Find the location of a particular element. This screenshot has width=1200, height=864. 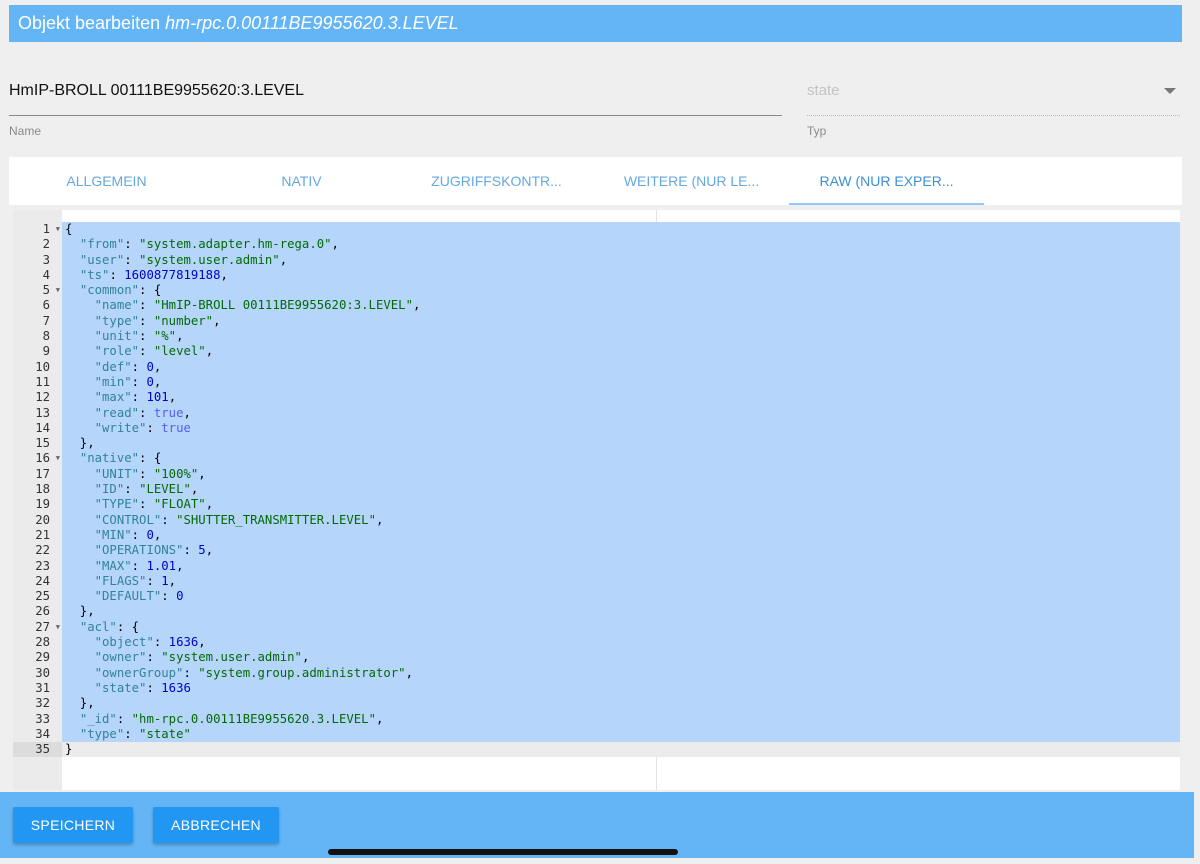

code-line: 8 "unit": "%", is located at coordinates (596, 337).